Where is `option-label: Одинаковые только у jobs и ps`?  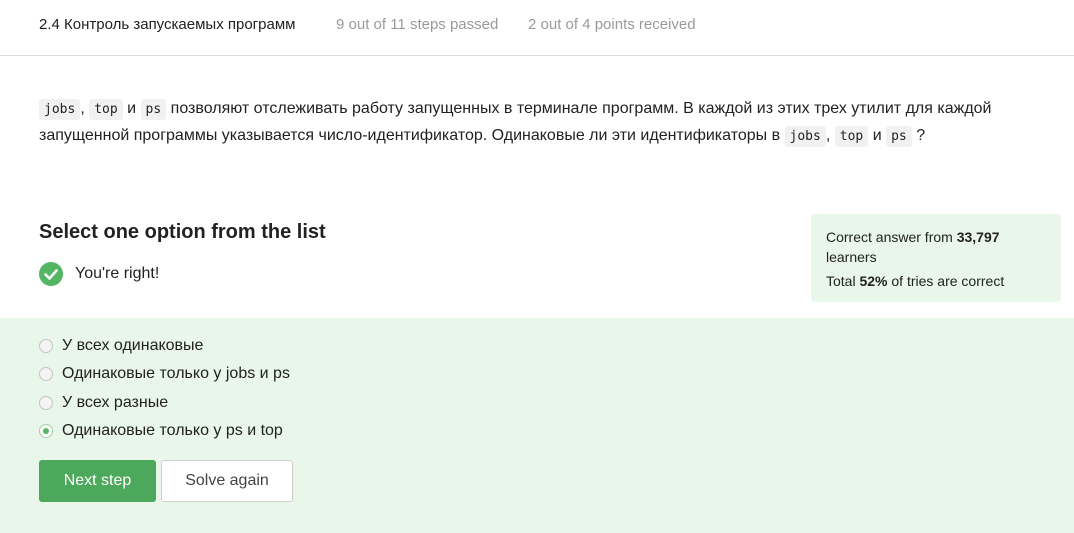
option-label: Одинаковые только у jobs и ps is located at coordinates (176, 374).